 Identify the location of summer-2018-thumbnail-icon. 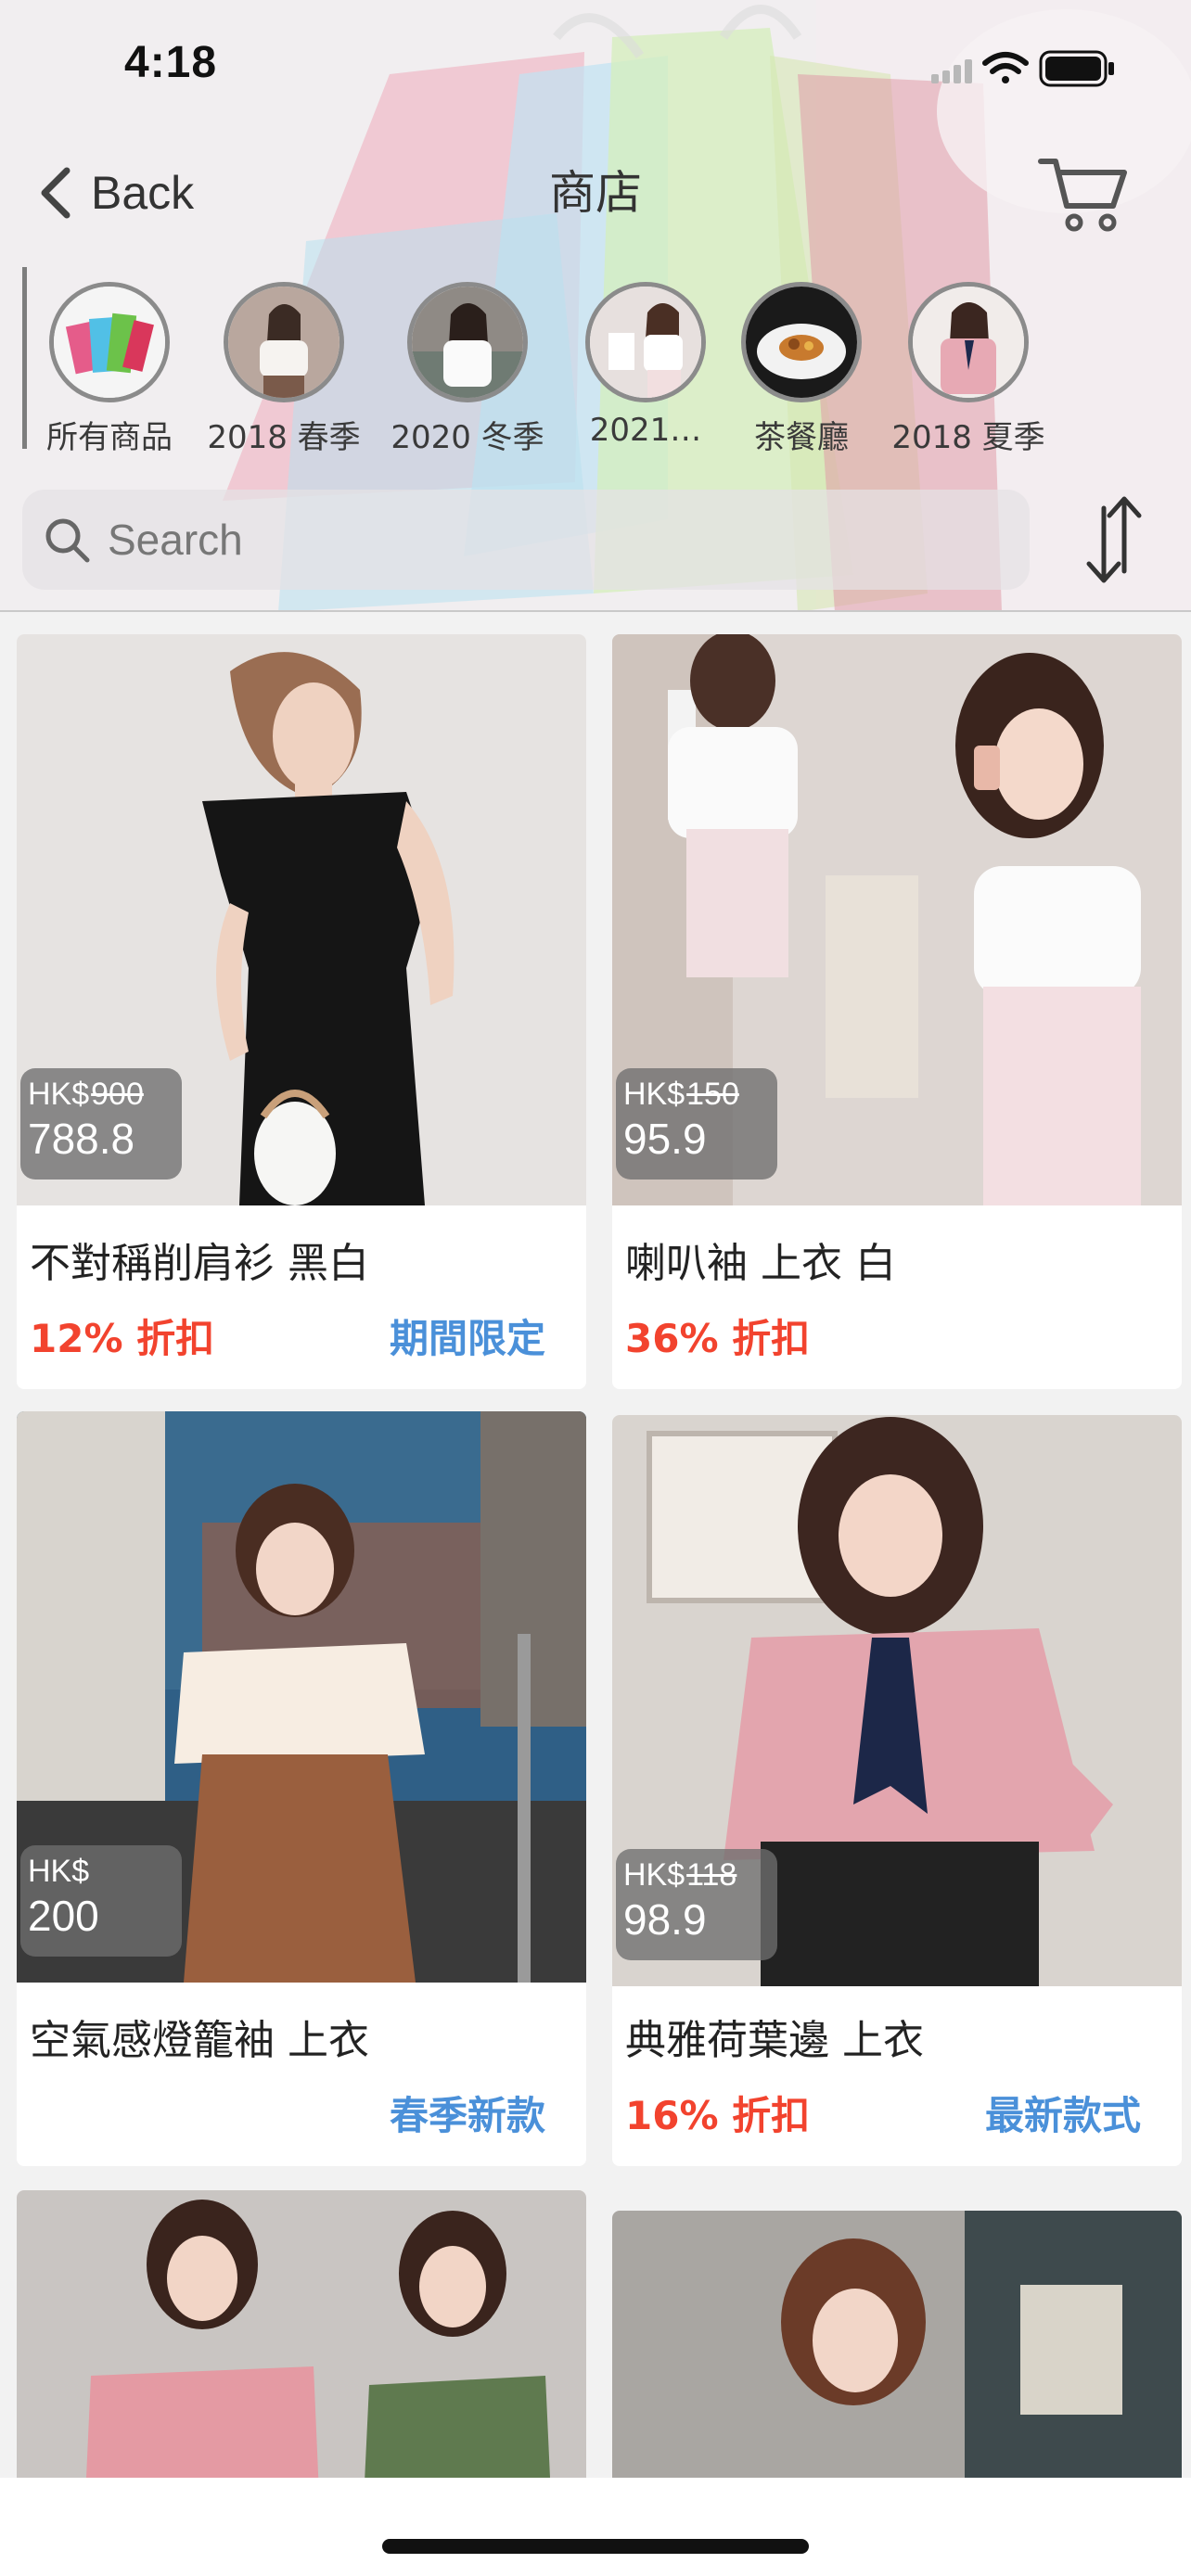
(969, 343).